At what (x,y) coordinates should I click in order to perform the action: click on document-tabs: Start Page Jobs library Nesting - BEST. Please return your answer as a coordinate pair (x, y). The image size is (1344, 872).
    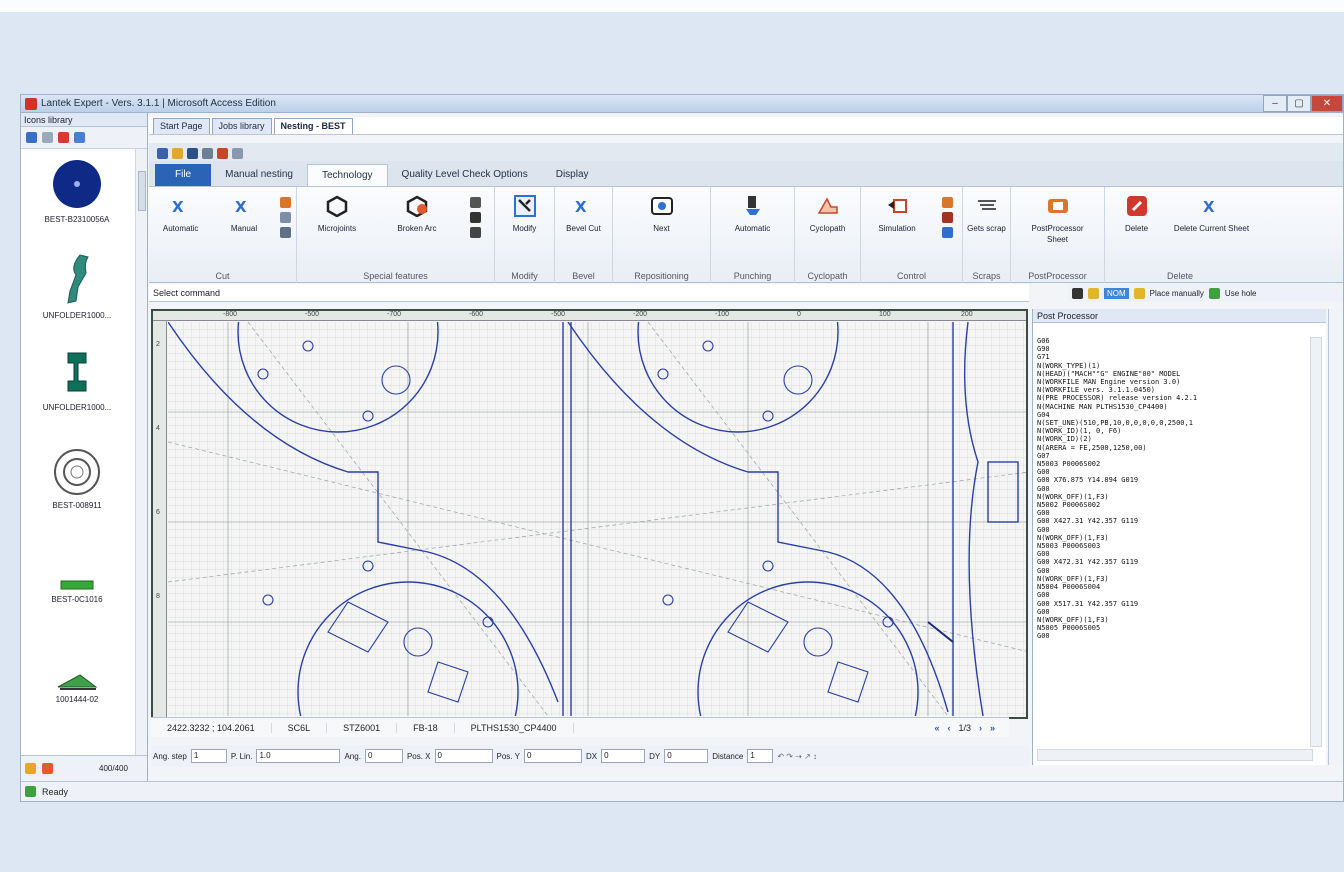
    Looking at the image, I should click on (746, 126).